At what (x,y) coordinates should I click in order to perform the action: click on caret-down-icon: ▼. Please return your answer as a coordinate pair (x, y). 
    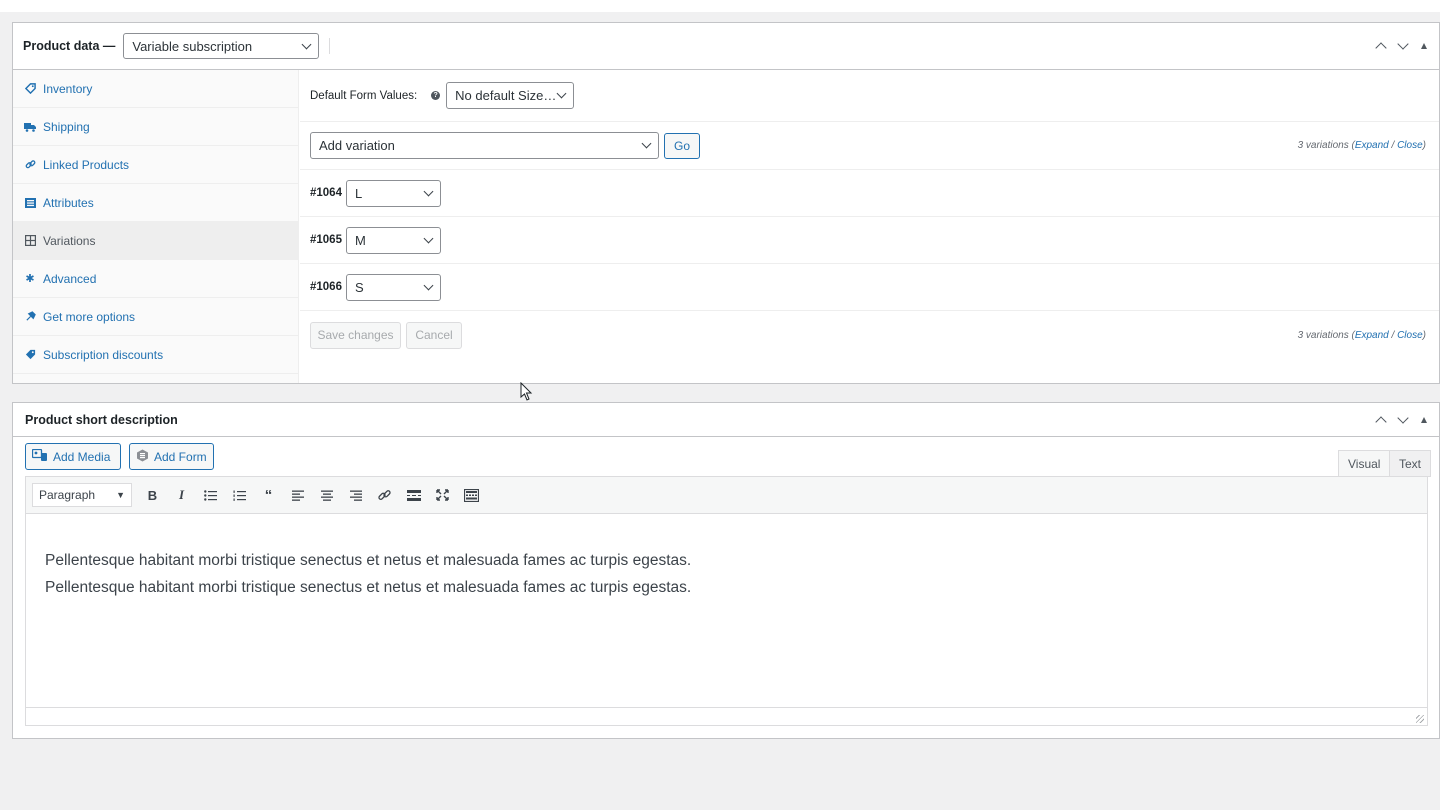
    Looking at the image, I should click on (120, 495).